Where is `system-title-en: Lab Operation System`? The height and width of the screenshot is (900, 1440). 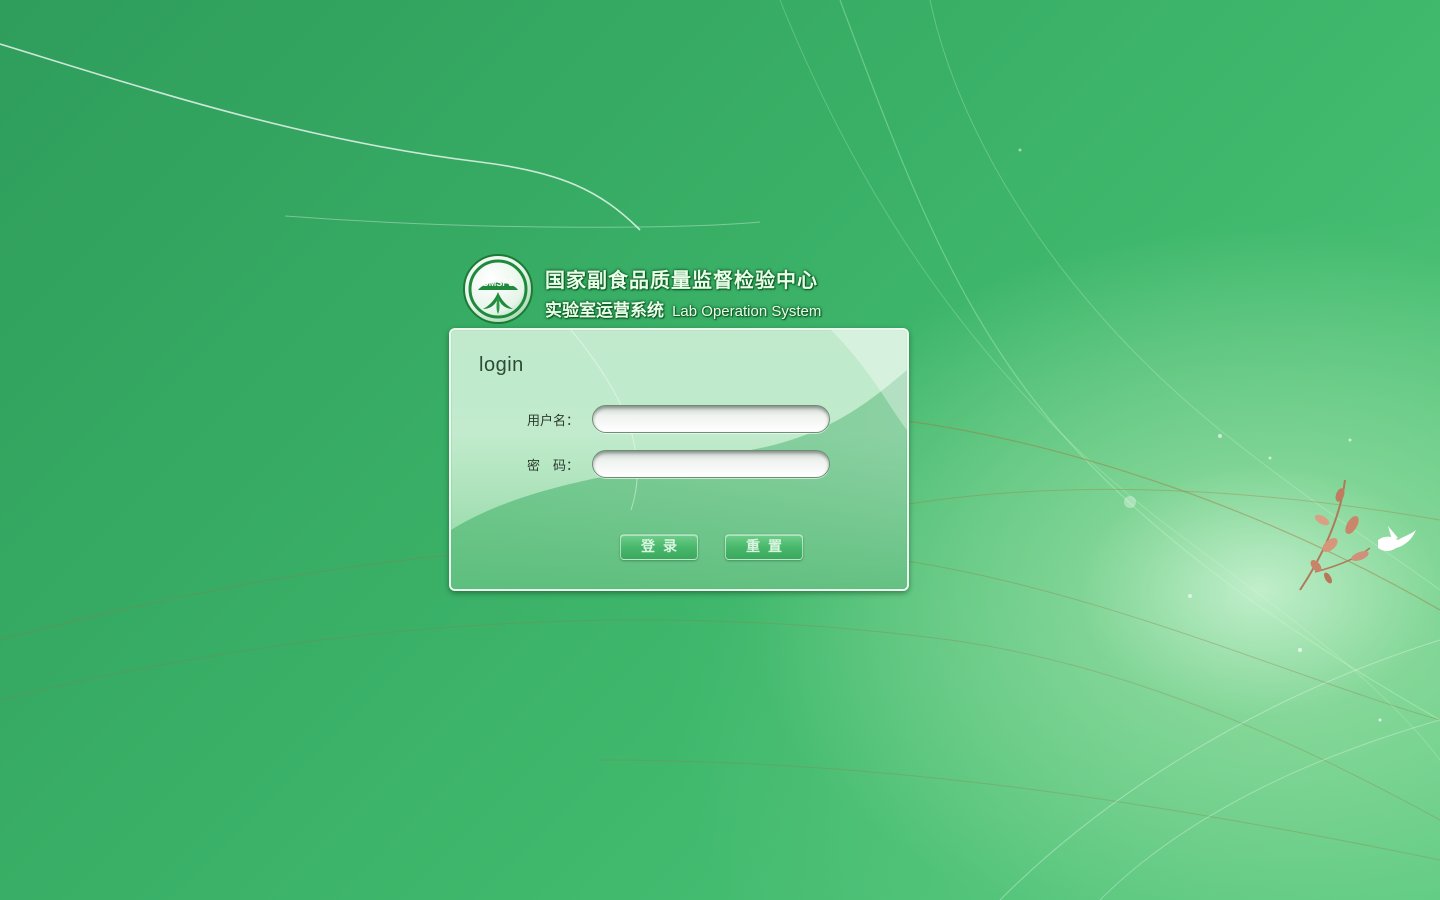
system-title-en: Lab Operation System is located at coordinates (747, 311).